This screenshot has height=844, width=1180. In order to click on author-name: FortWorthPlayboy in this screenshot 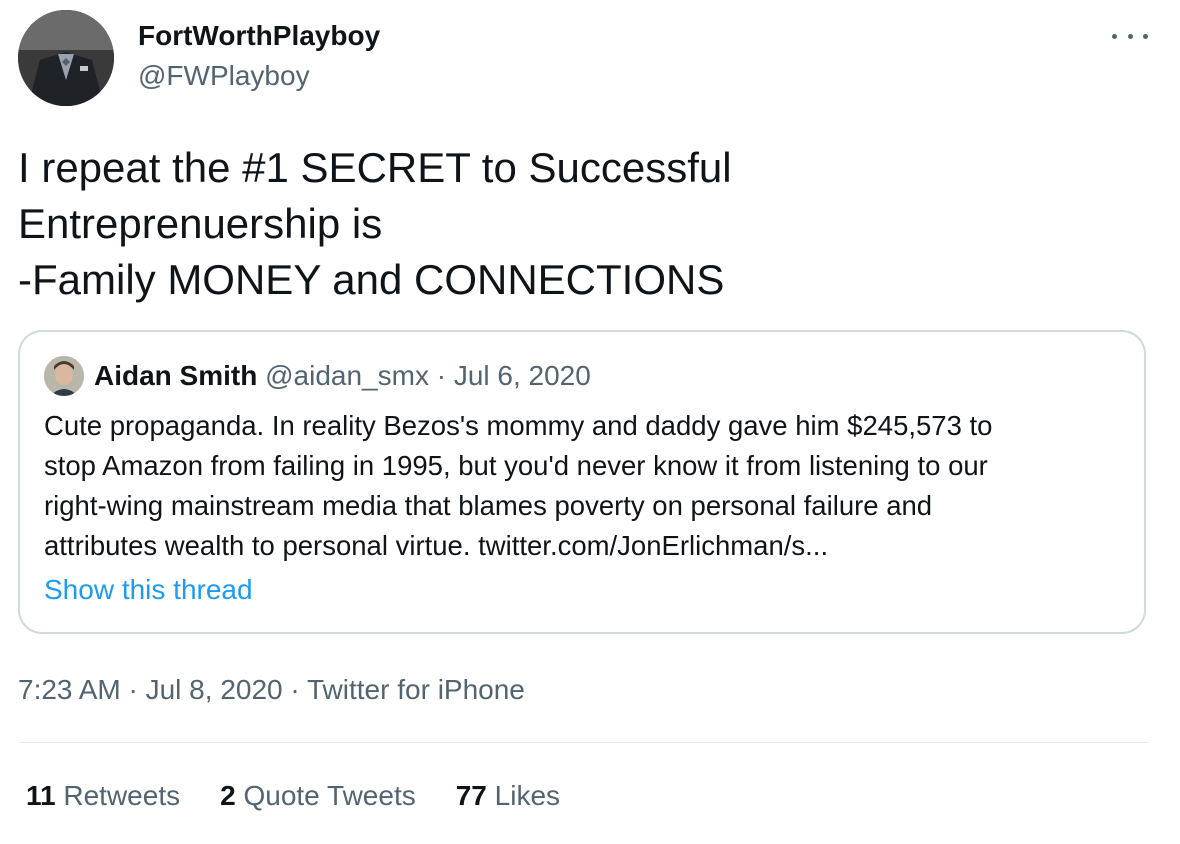, I will do `click(259, 36)`.